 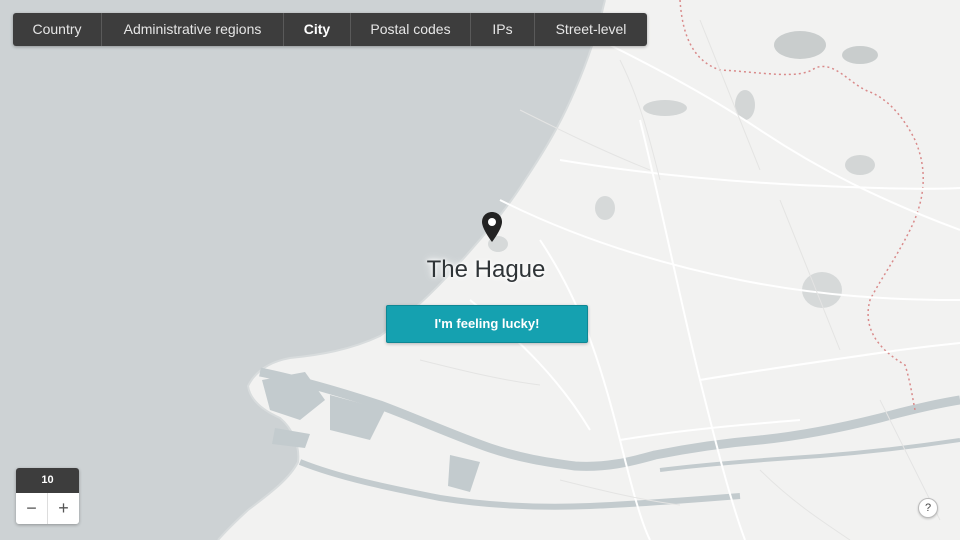 What do you see at coordinates (928, 508) in the screenshot?
I see `help-button: ?` at bounding box center [928, 508].